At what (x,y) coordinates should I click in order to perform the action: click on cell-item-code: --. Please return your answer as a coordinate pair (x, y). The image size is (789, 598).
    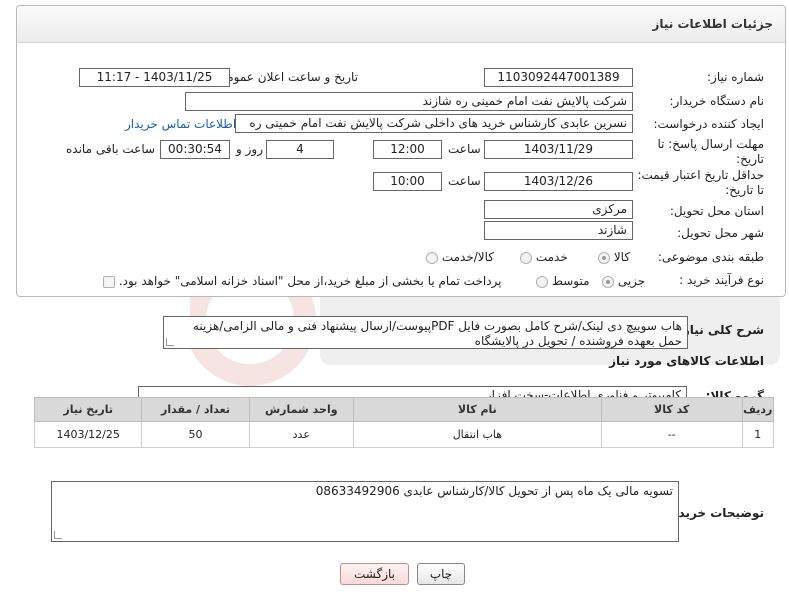
    Looking at the image, I should click on (671, 434).